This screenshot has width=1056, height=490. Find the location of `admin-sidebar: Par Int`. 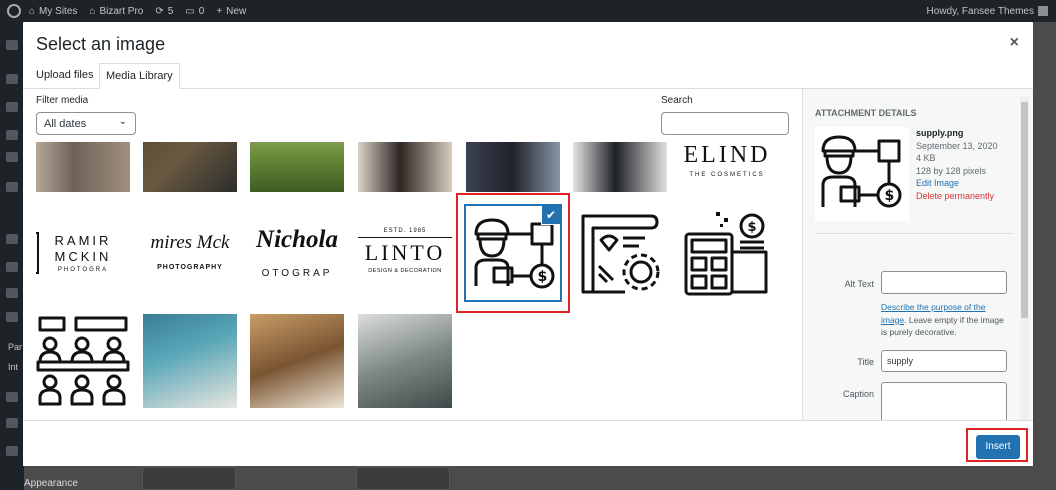

admin-sidebar: Par Int is located at coordinates (12, 256).